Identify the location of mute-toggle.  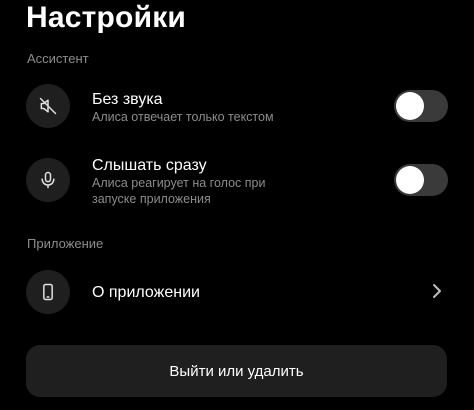
(421, 106).